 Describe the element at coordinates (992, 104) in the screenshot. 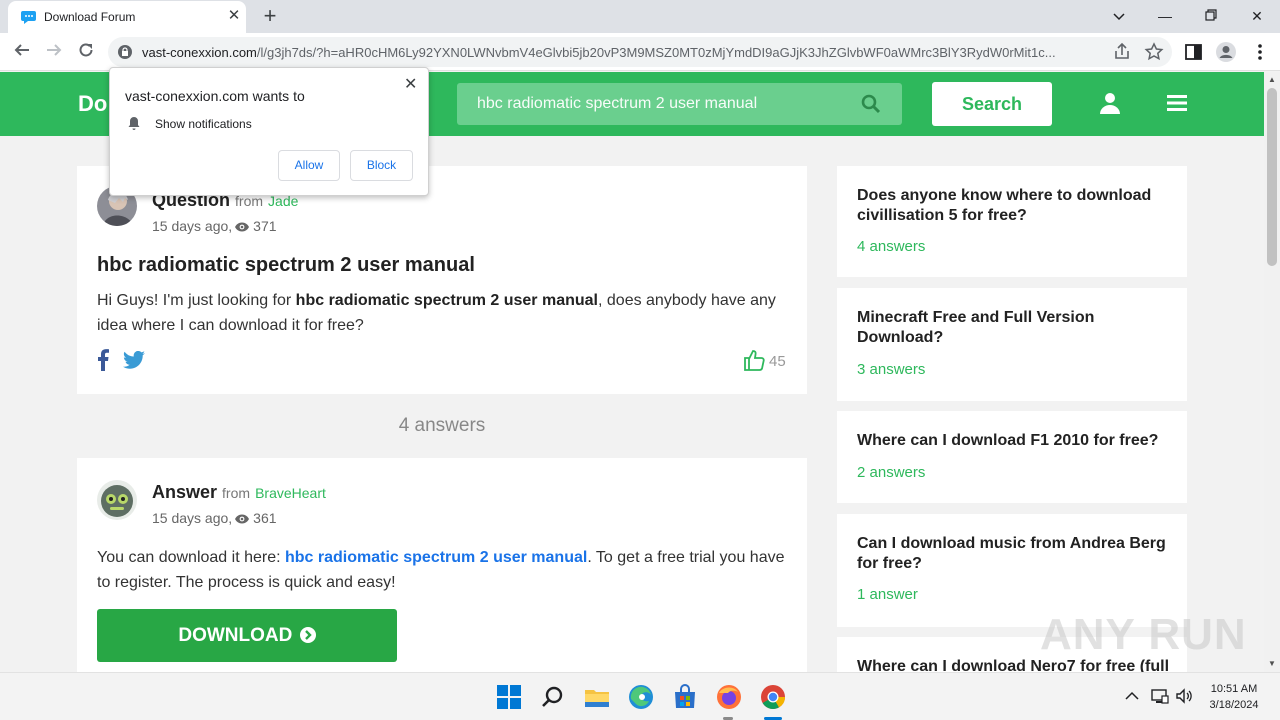

I see `search-button: Search` at that location.